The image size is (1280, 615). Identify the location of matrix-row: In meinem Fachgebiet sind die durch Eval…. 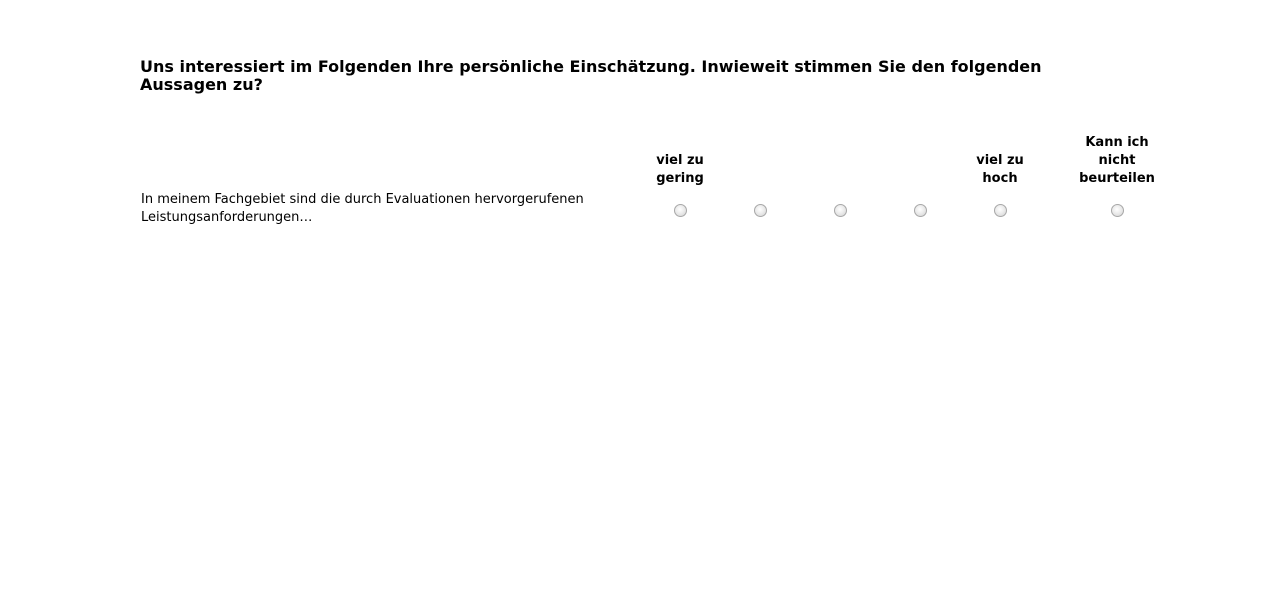
(666, 209).